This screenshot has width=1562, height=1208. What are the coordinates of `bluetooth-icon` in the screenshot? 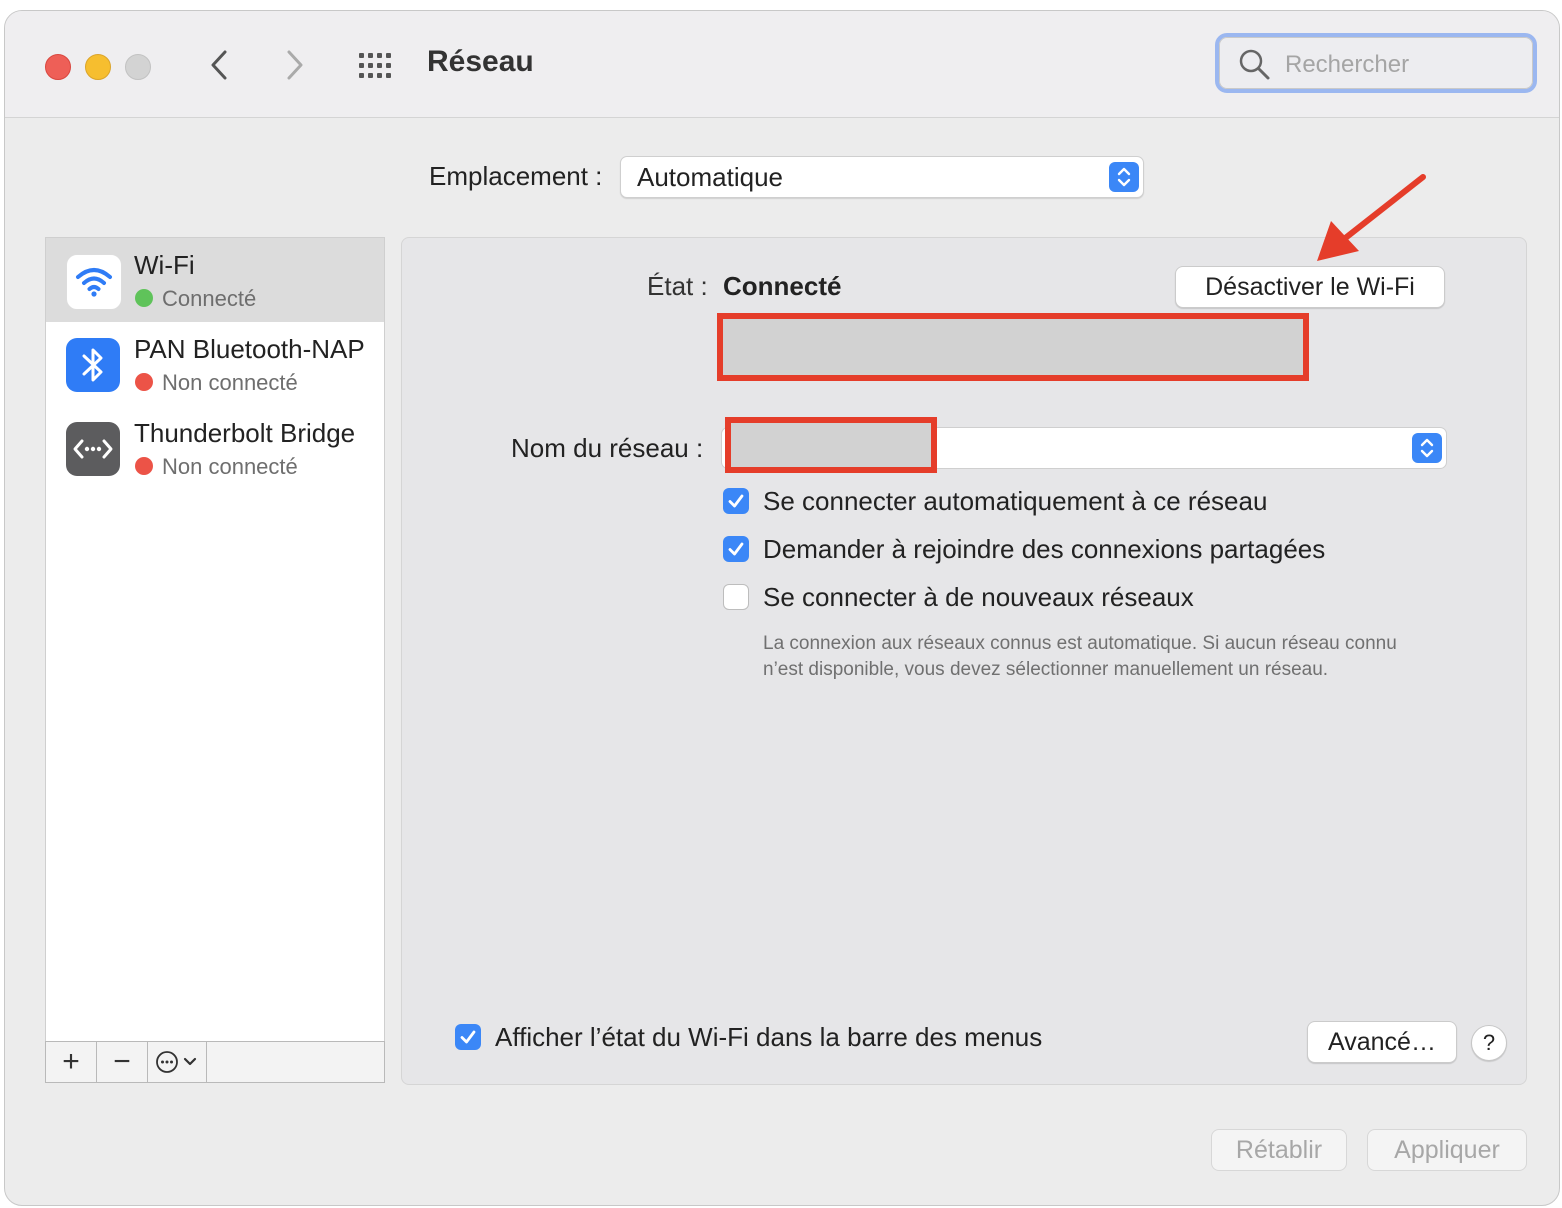 It's located at (93, 365).